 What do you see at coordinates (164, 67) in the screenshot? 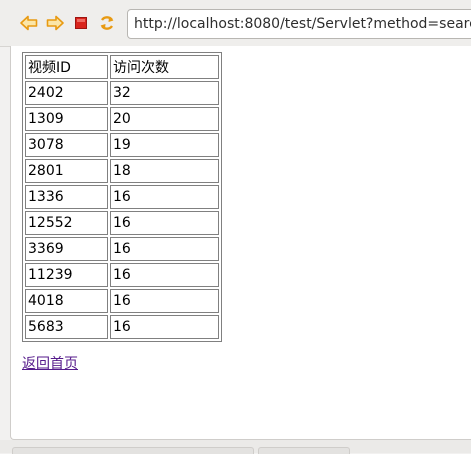
I see `column-header-visit-count: 访问次数` at bounding box center [164, 67].